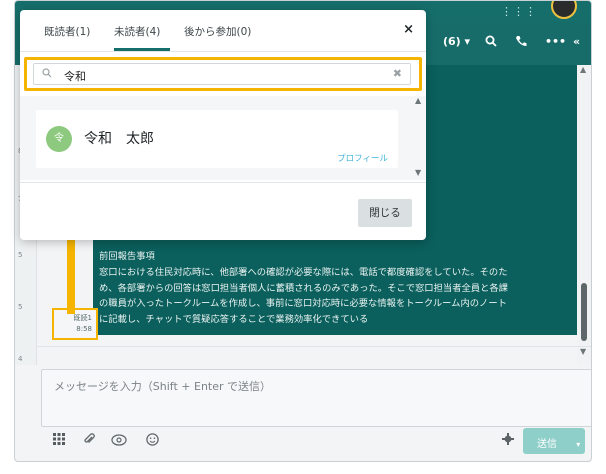  I want to click on divider, so click(314, 346).